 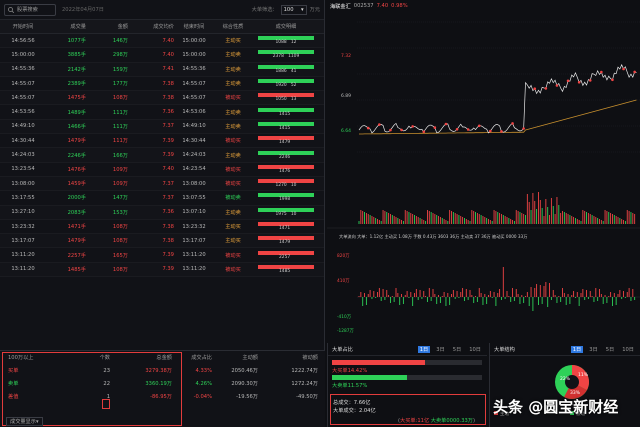 What do you see at coordinates (76, 255) in the screenshot?
I see `cell-volume: 2257手` at bounding box center [76, 255].